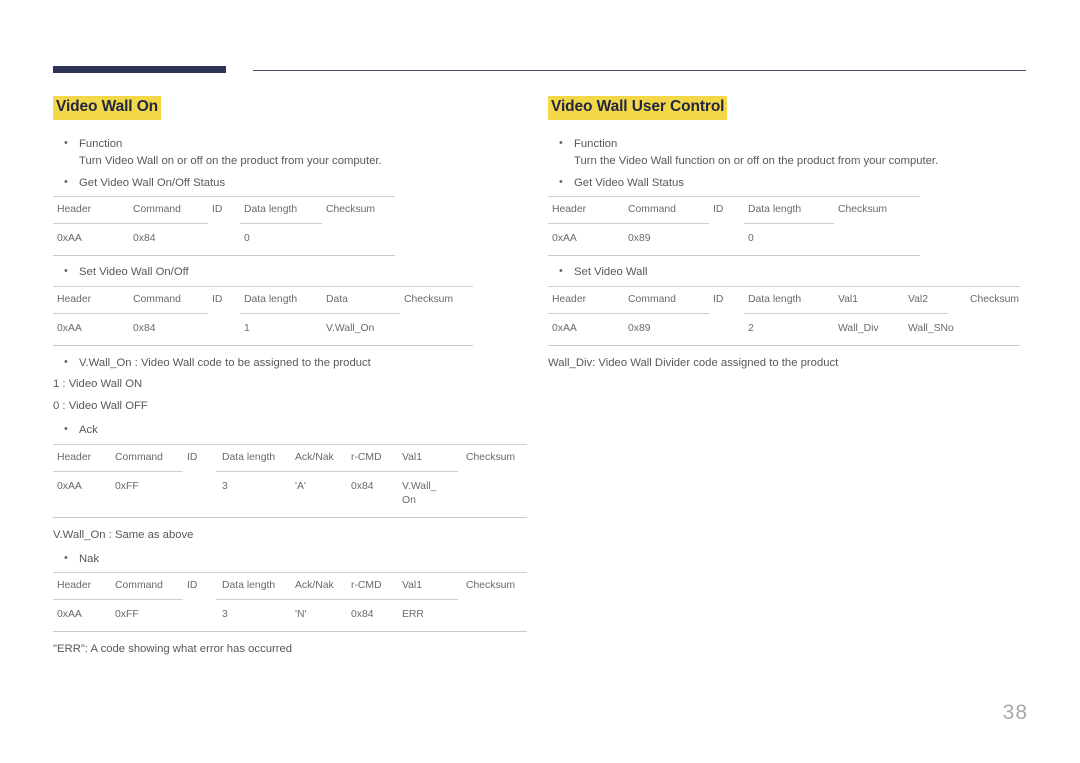 The height and width of the screenshot is (763, 1080). Describe the element at coordinates (293, 183) in the screenshot. I see `left-get-status-item: Get Video Wall On/Off Status` at that location.